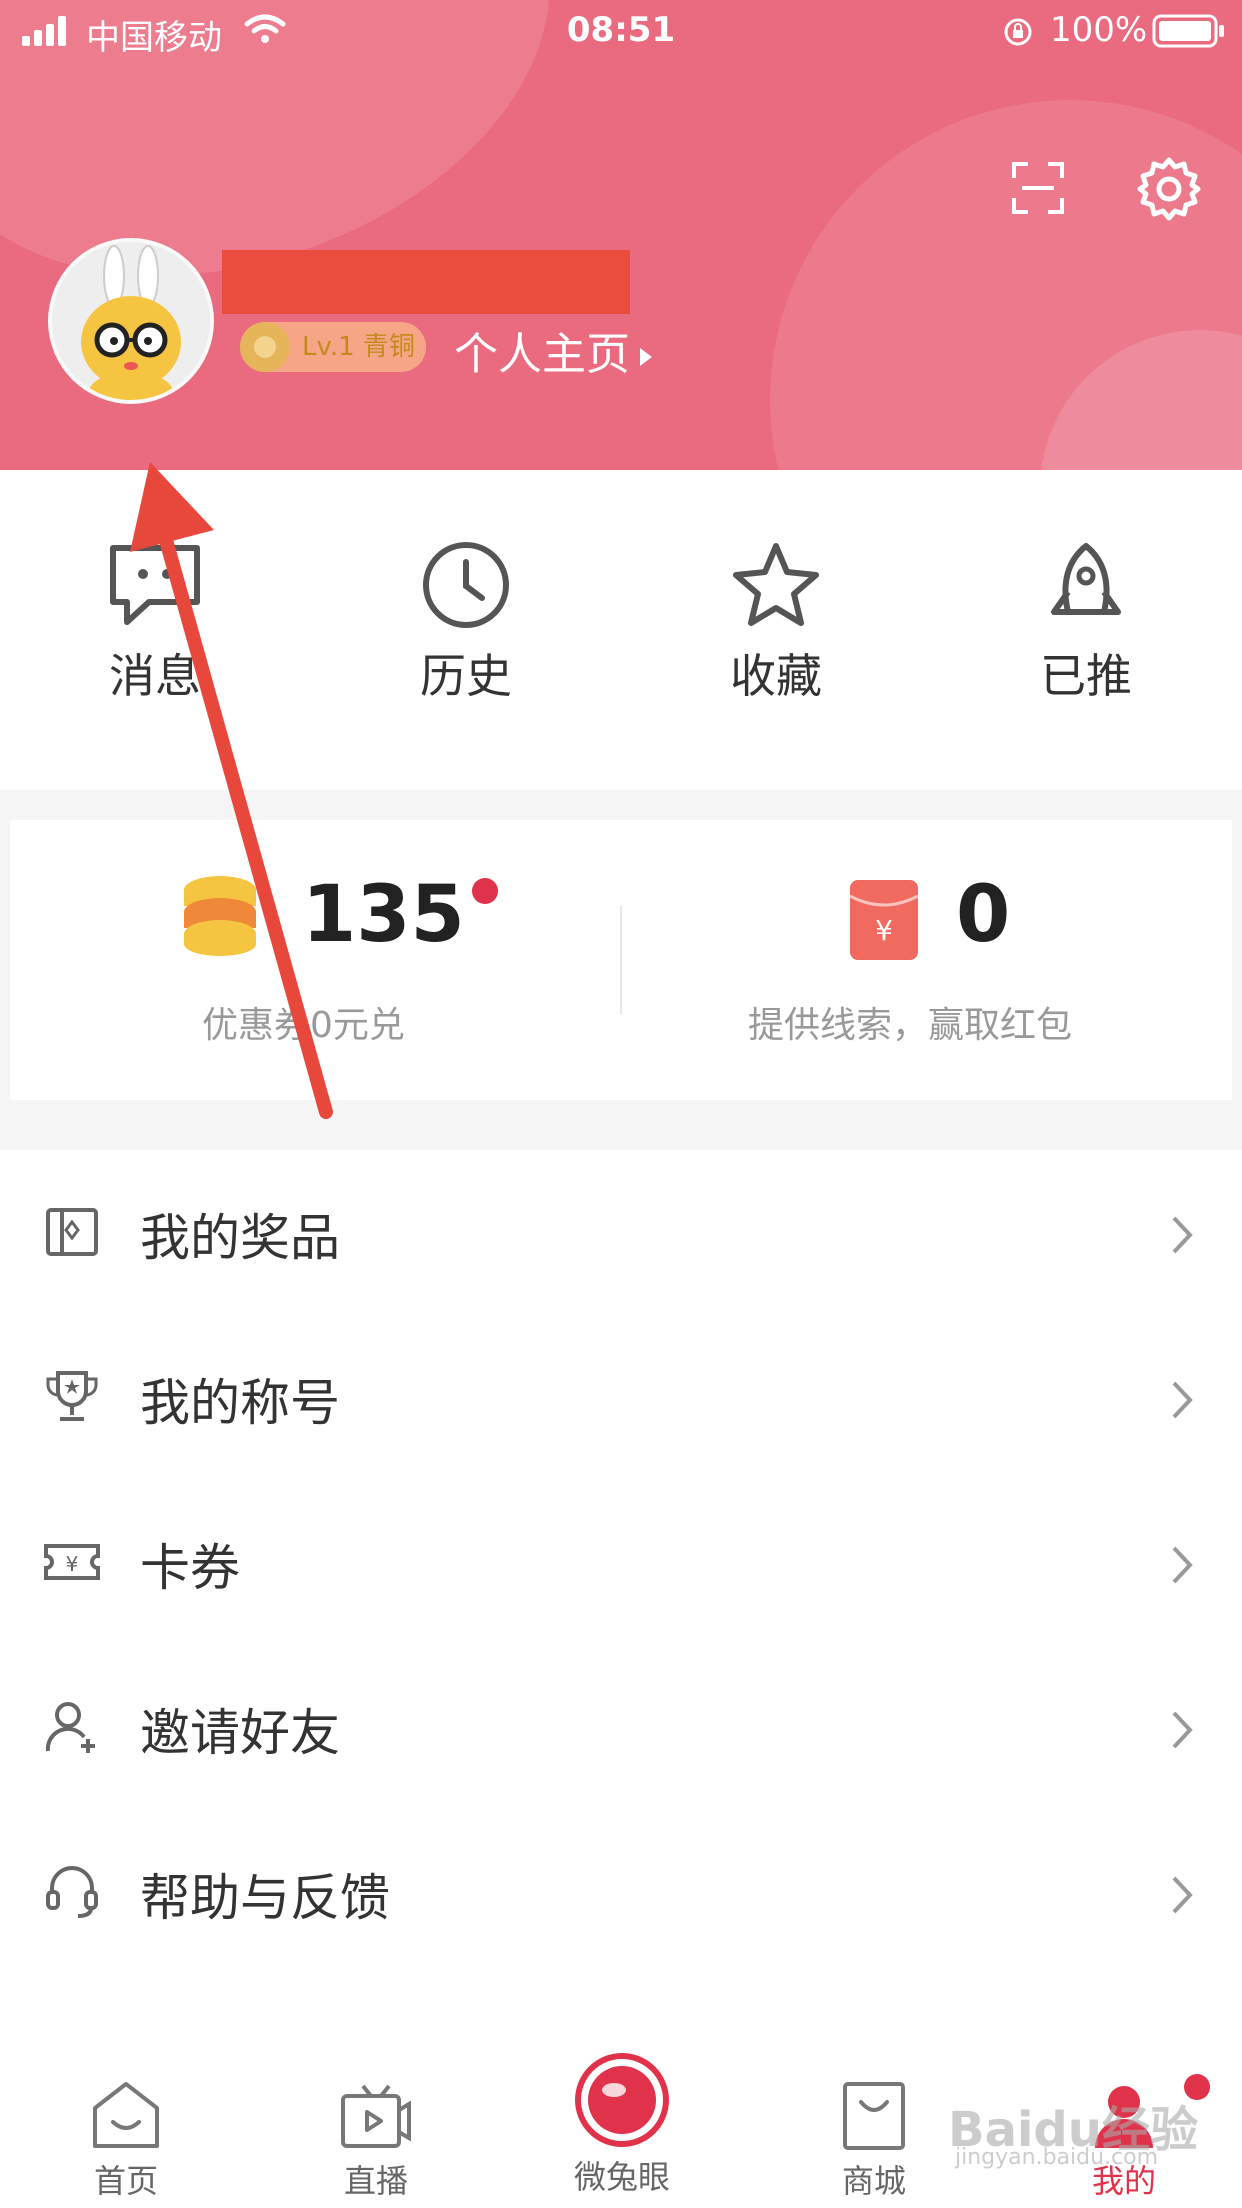  I want to click on eye-icon, so click(622, 2100).